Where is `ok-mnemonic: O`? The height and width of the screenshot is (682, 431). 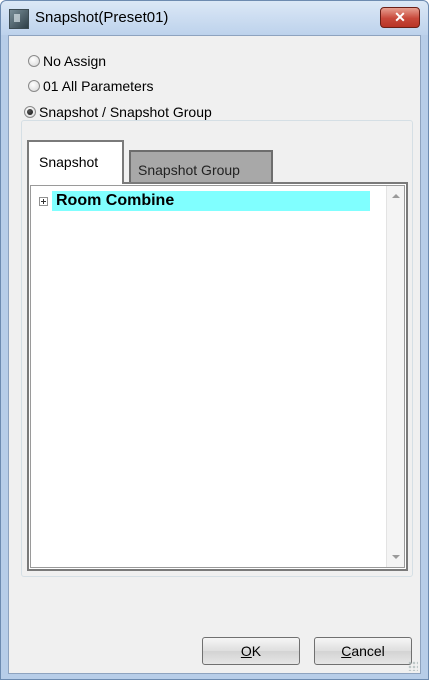 ok-mnemonic: O is located at coordinates (246, 651).